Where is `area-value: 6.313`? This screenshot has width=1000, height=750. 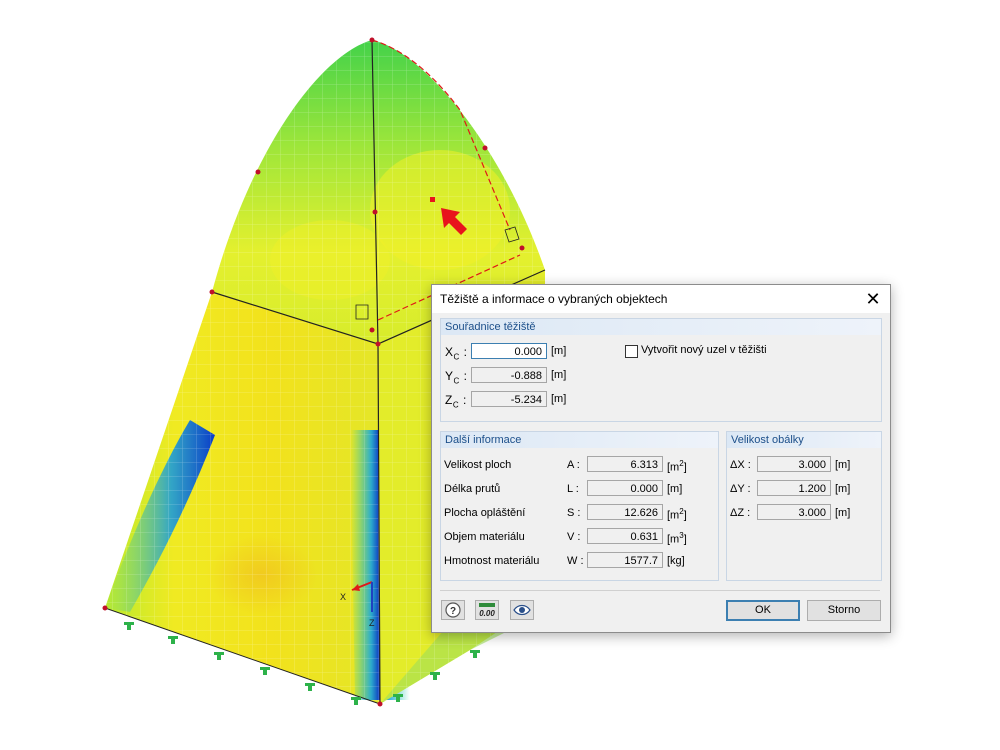 area-value: 6.313 is located at coordinates (625, 464).